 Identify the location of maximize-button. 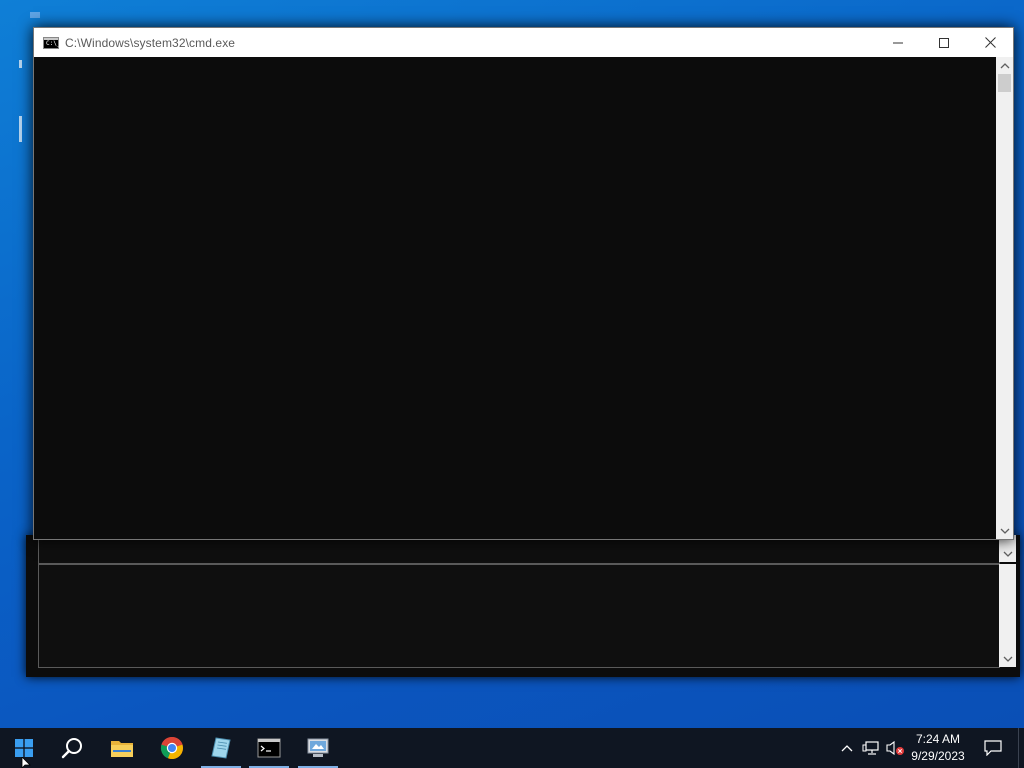
(944, 42).